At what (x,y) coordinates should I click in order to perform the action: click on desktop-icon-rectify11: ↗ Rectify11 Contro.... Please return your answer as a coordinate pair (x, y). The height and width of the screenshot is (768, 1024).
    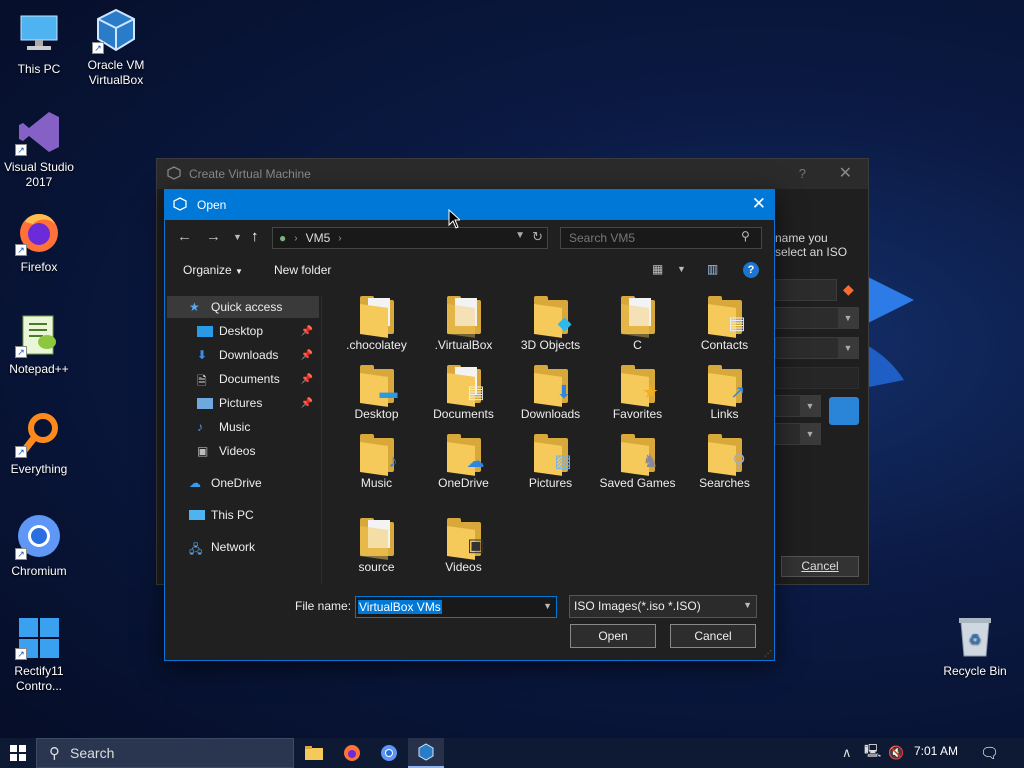
    Looking at the image, I should click on (39, 653).